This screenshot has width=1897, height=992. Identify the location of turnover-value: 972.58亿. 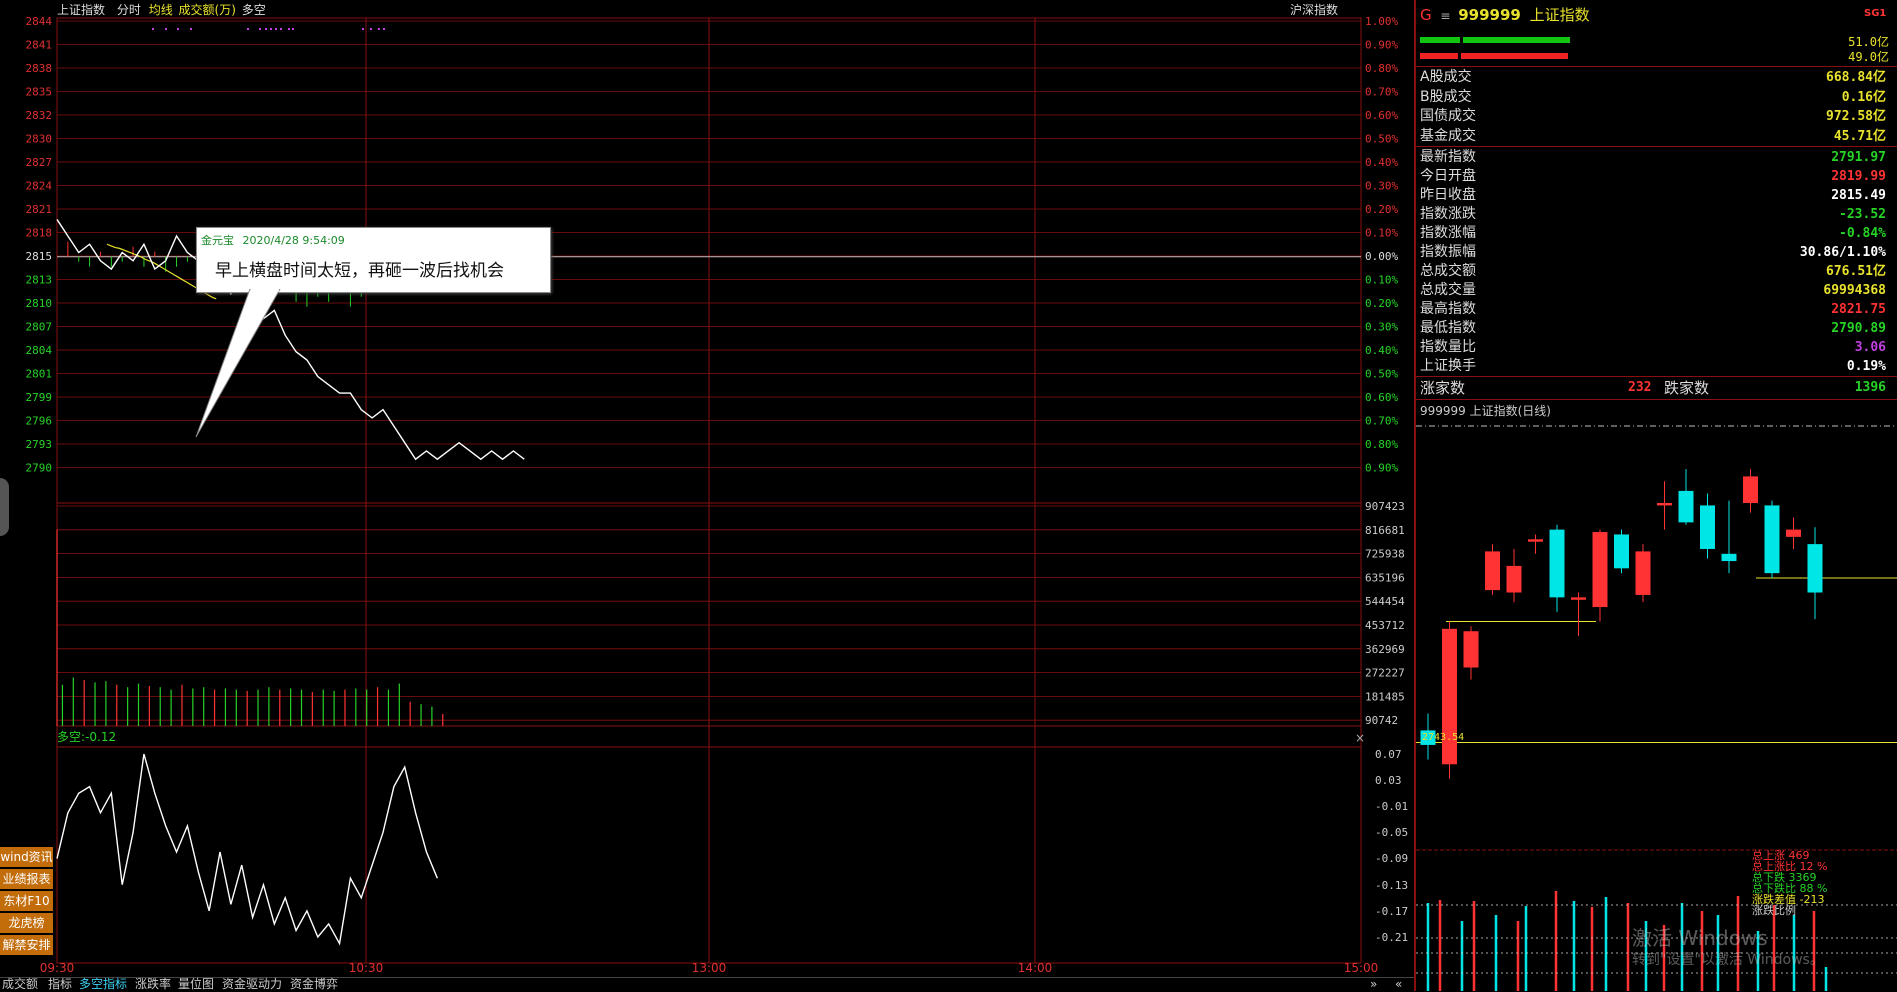
(1856, 116).